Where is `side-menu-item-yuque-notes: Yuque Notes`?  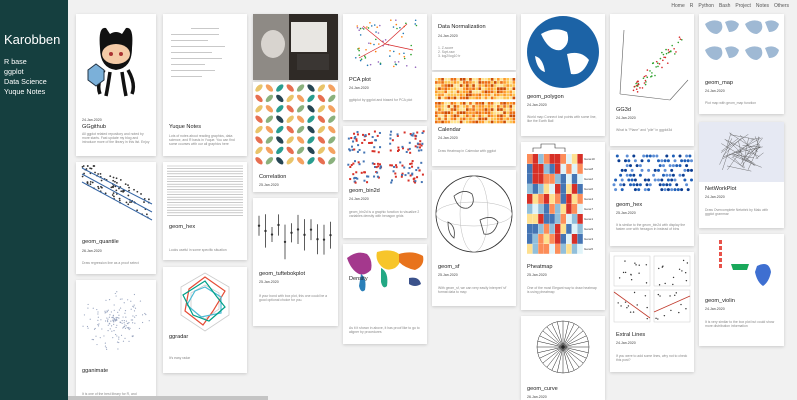
side-menu-item-yuque-notes: Yuque Notes is located at coordinates (25, 92).